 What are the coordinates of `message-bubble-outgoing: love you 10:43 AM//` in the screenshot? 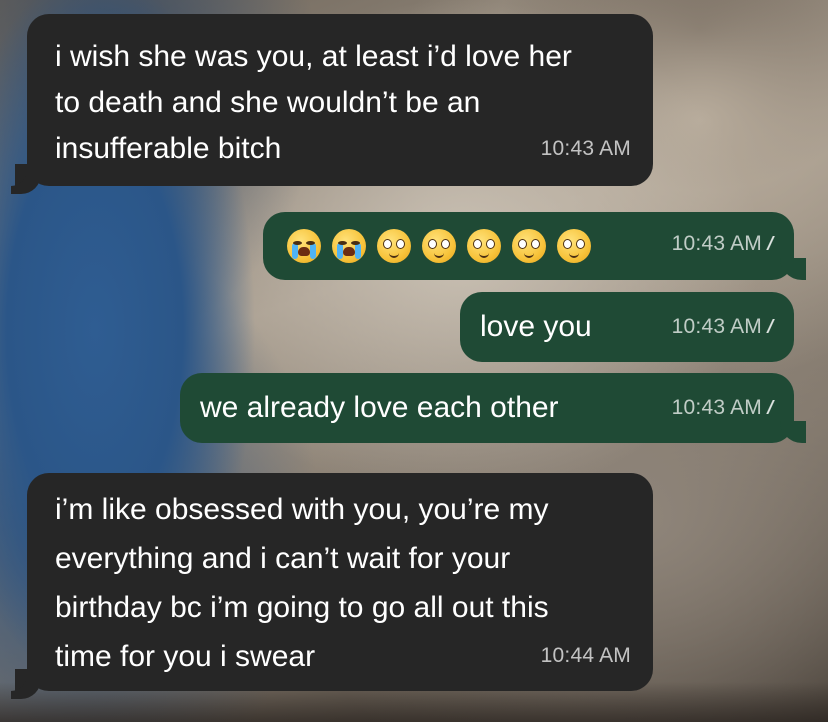 It's located at (627, 327).